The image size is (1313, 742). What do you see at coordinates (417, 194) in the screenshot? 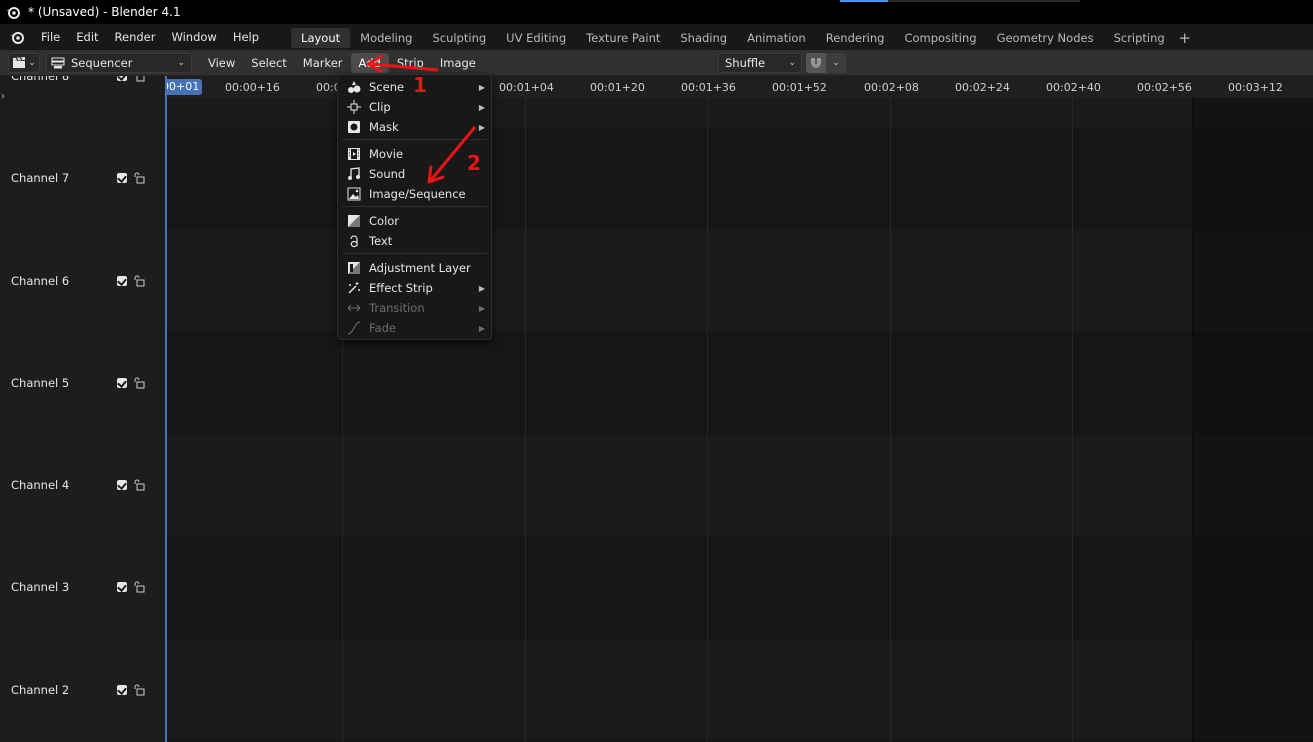
I see `add-menu-item-label: Image/Sequence` at bounding box center [417, 194].